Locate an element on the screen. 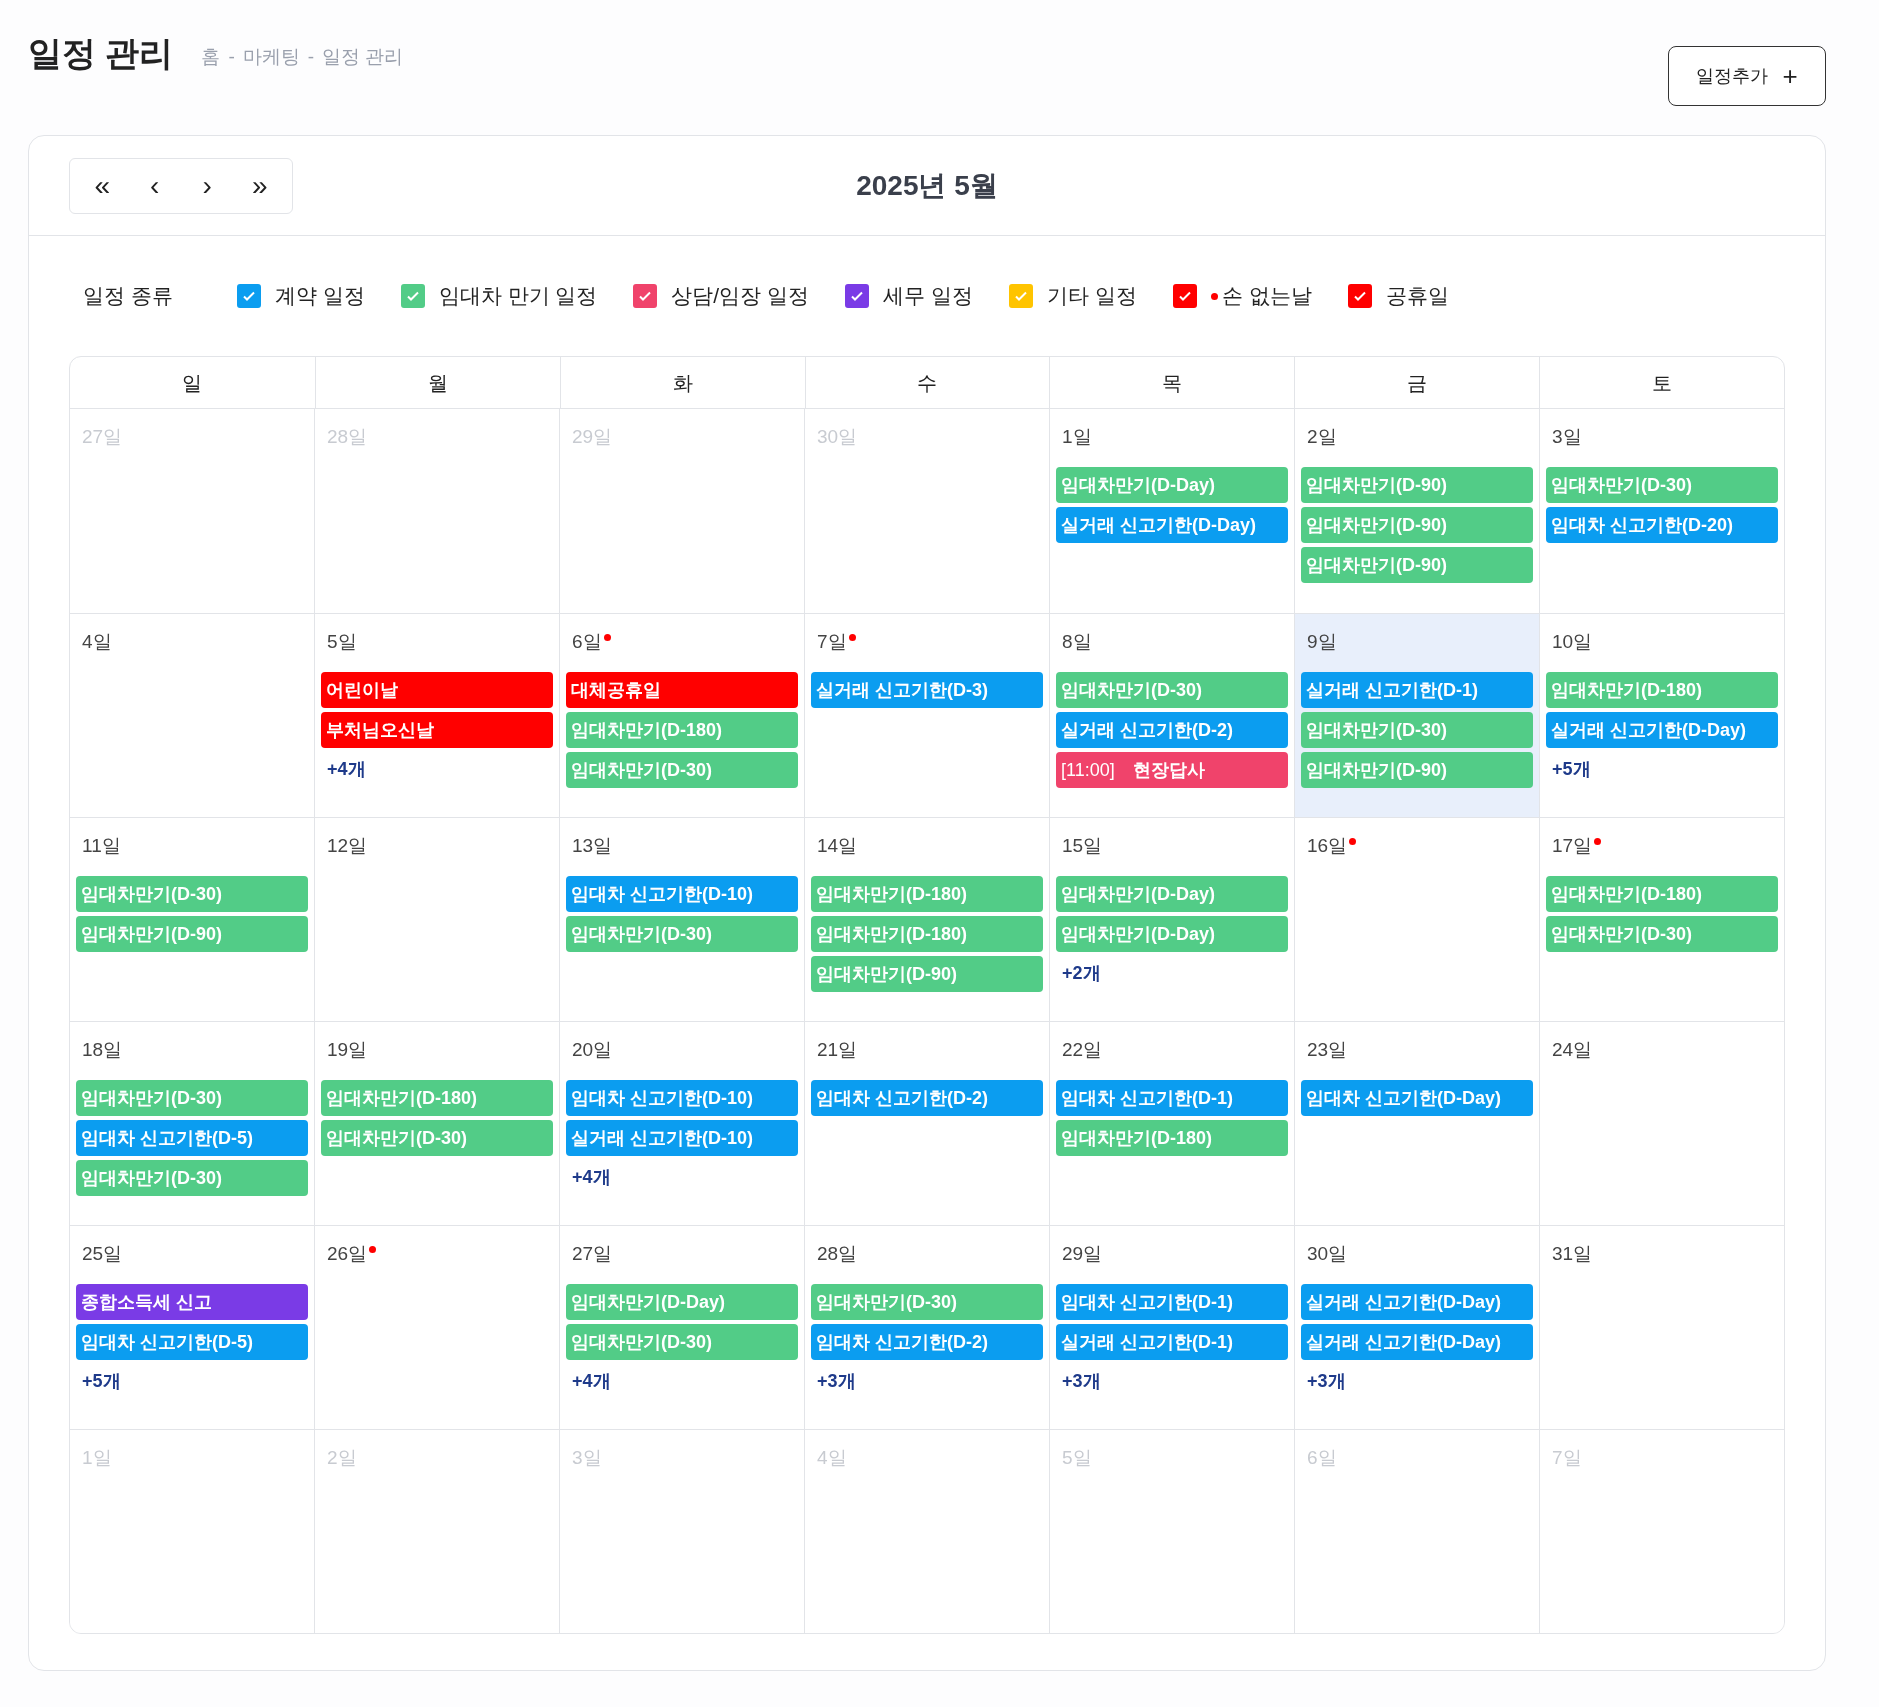  day-cell: 30일 실거래 신고기한(D-Day) 실거래 신고기한(D-Day) +3개 is located at coordinates (1417, 1327).